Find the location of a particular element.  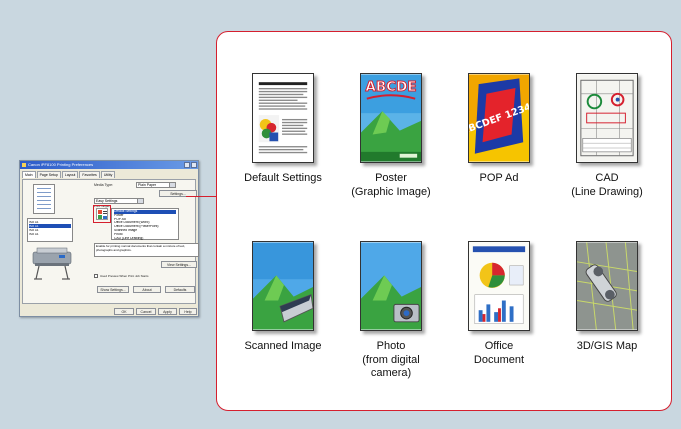

target-label: Office Document is located at coordinates (499, 353).